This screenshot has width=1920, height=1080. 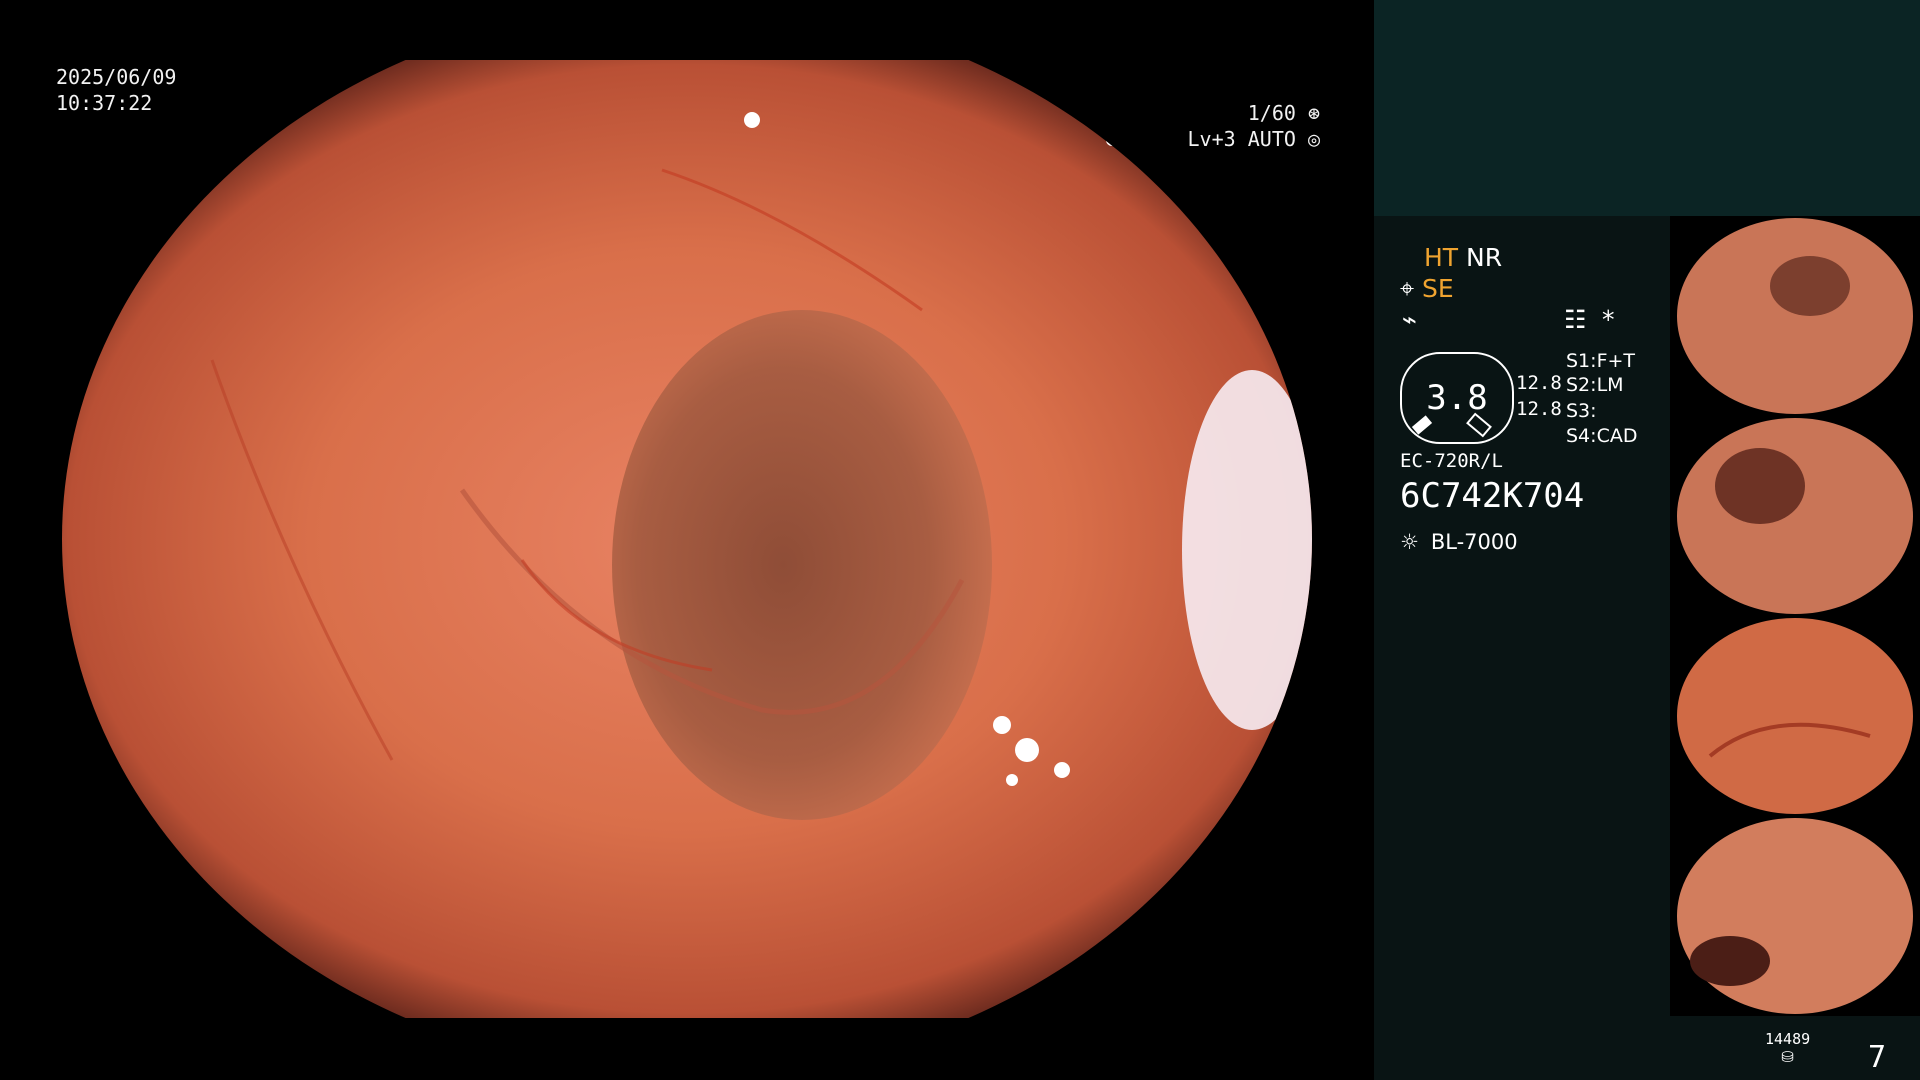 What do you see at coordinates (1409, 542) in the screenshot?
I see `light-source-icon: ☼` at bounding box center [1409, 542].